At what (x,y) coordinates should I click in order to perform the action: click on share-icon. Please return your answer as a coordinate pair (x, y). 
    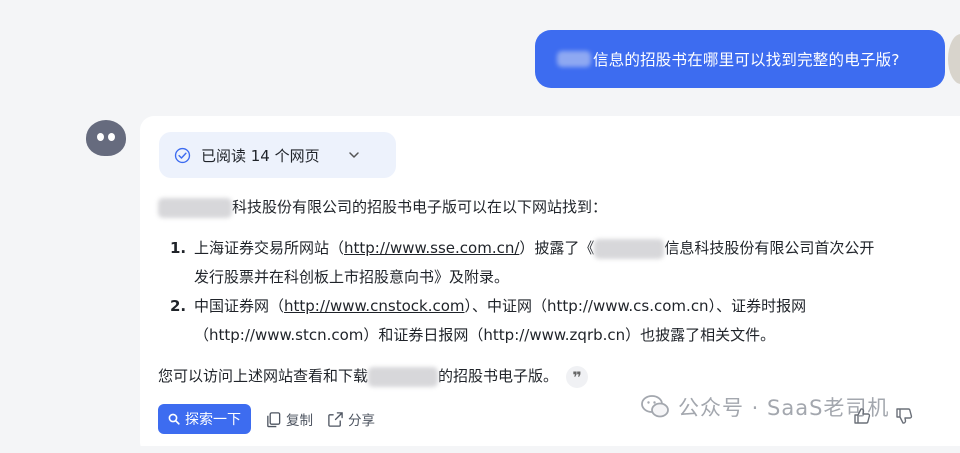
    Looking at the image, I should click on (335, 419).